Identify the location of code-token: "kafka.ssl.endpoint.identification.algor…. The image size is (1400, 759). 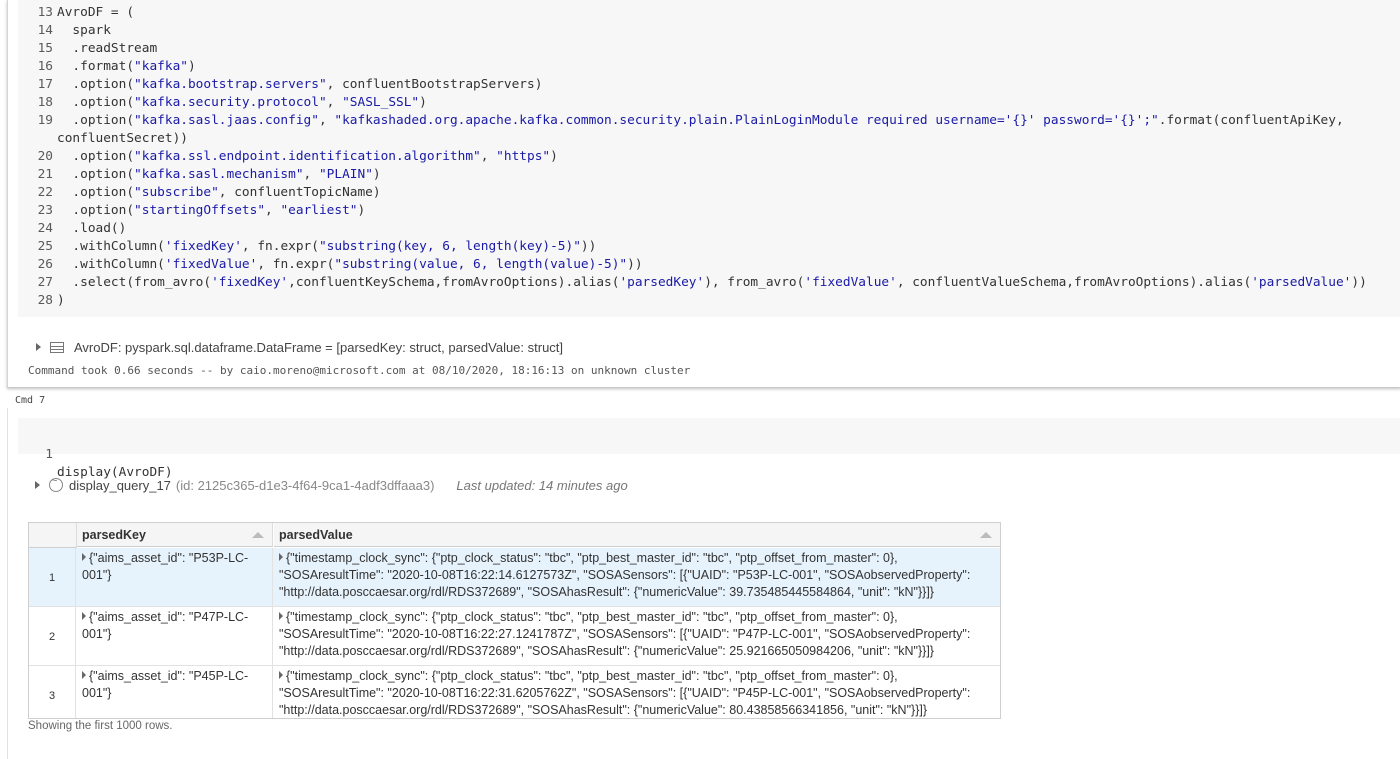
(307, 156).